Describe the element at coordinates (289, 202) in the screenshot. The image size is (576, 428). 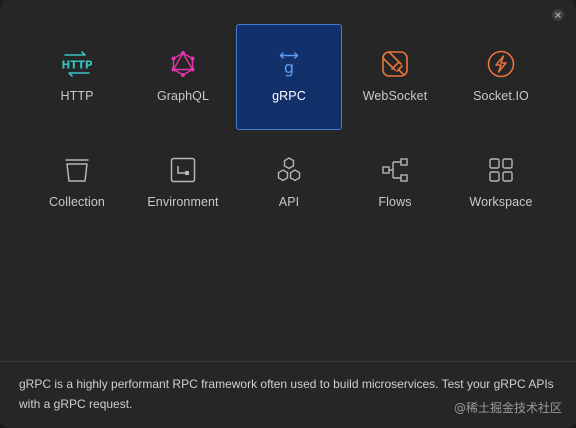
I see `tile-label: API` at that location.